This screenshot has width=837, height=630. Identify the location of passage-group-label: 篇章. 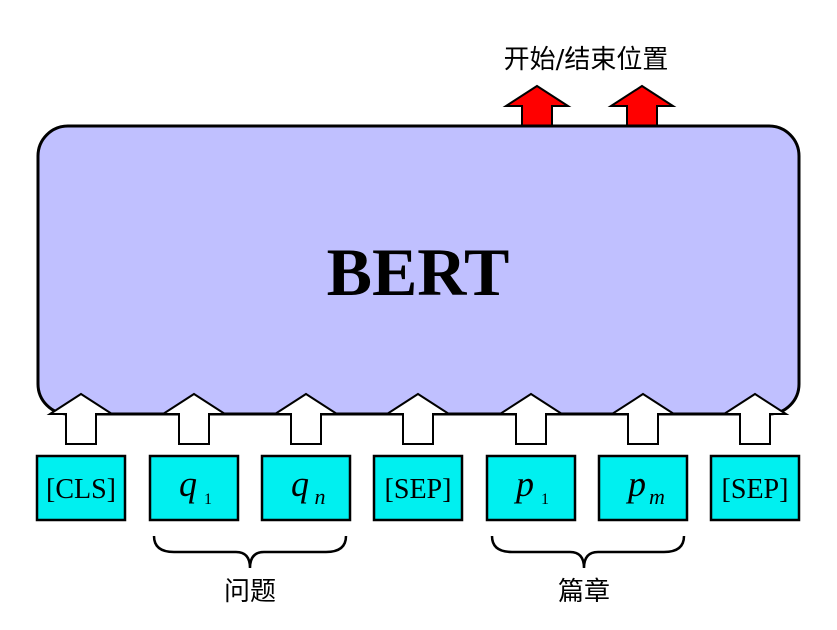
(584, 592).